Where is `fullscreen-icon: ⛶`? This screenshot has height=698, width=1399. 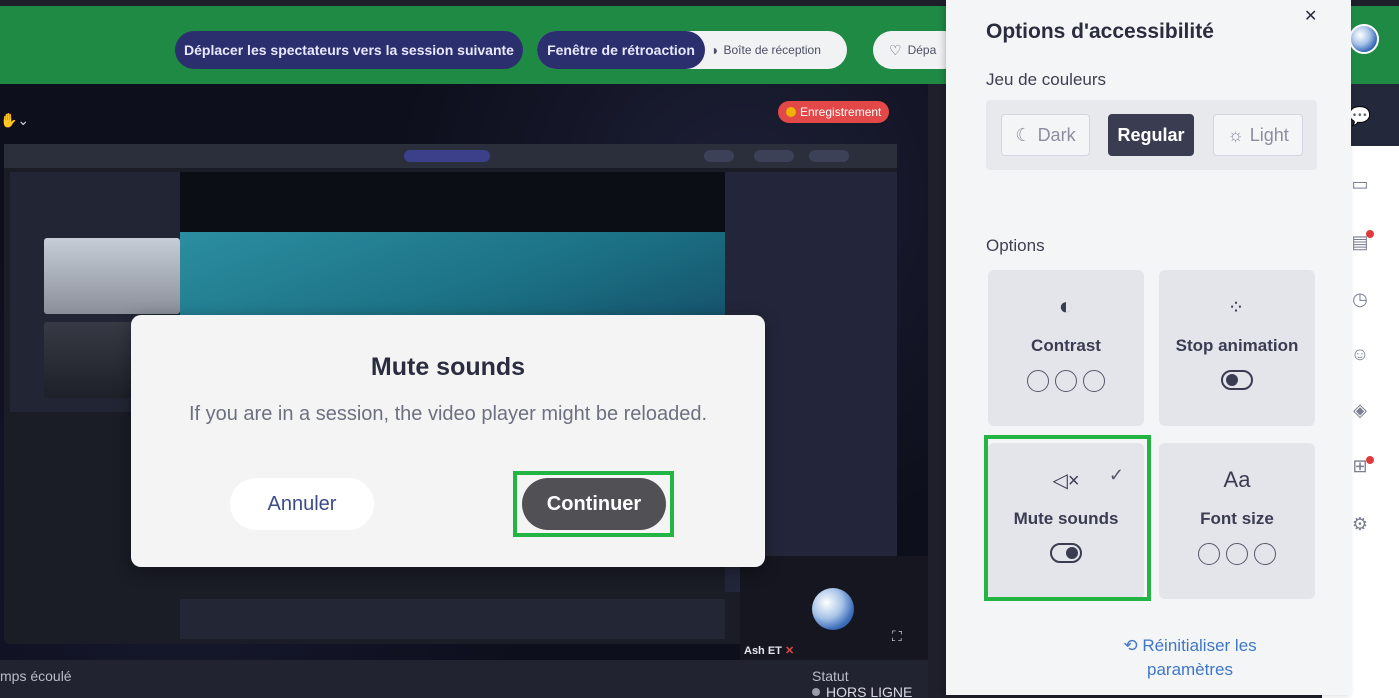
fullscreen-icon: ⛶ is located at coordinates (897, 636).